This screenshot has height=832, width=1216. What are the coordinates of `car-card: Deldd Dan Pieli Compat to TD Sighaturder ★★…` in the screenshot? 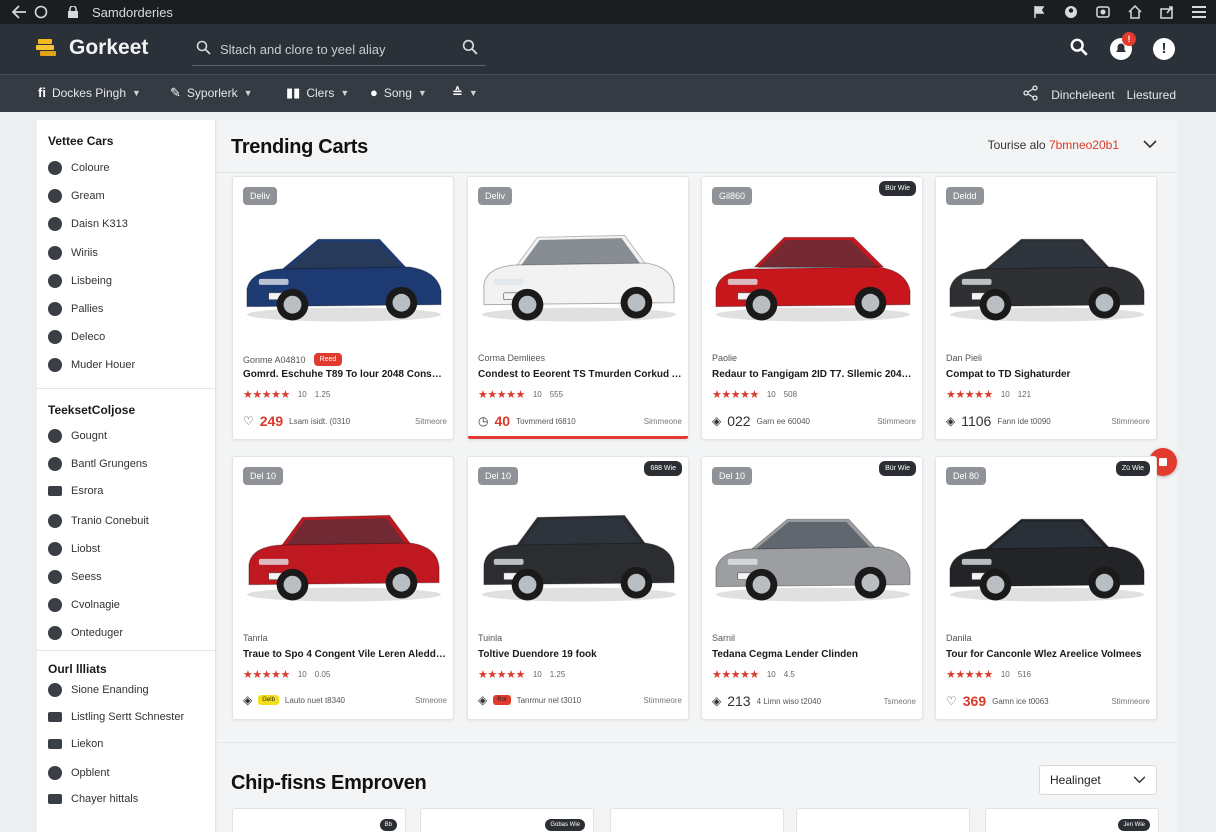 It's located at (1046, 308).